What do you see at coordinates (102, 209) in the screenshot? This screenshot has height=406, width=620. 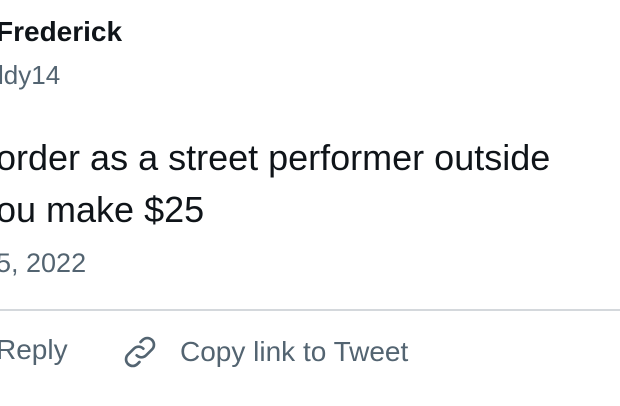 I see `tweet-text-line: ou make $25` at bounding box center [102, 209].